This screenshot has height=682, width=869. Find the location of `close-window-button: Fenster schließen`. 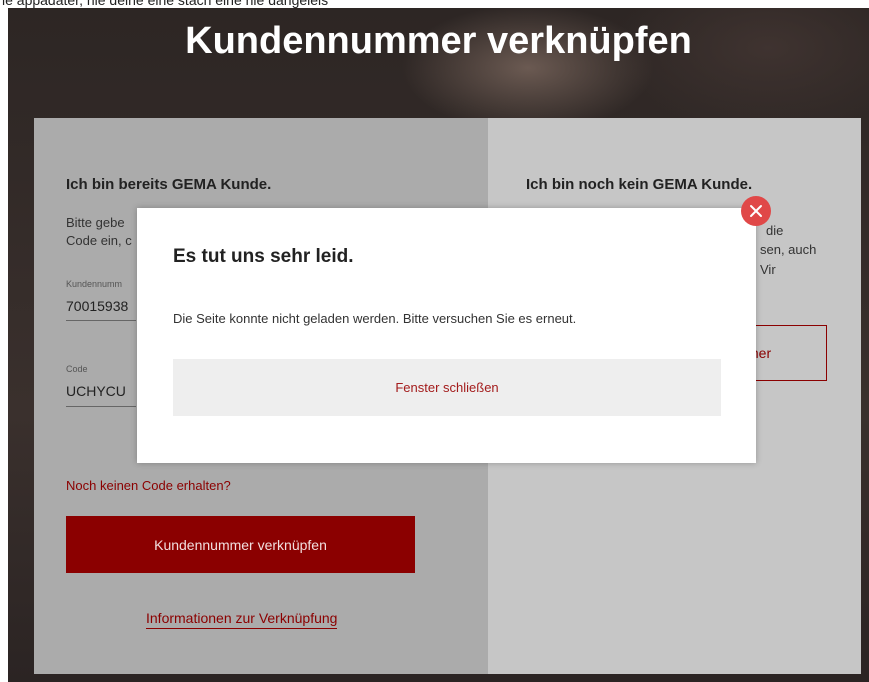

close-window-button: Fenster schließen is located at coordinates (447, 387).